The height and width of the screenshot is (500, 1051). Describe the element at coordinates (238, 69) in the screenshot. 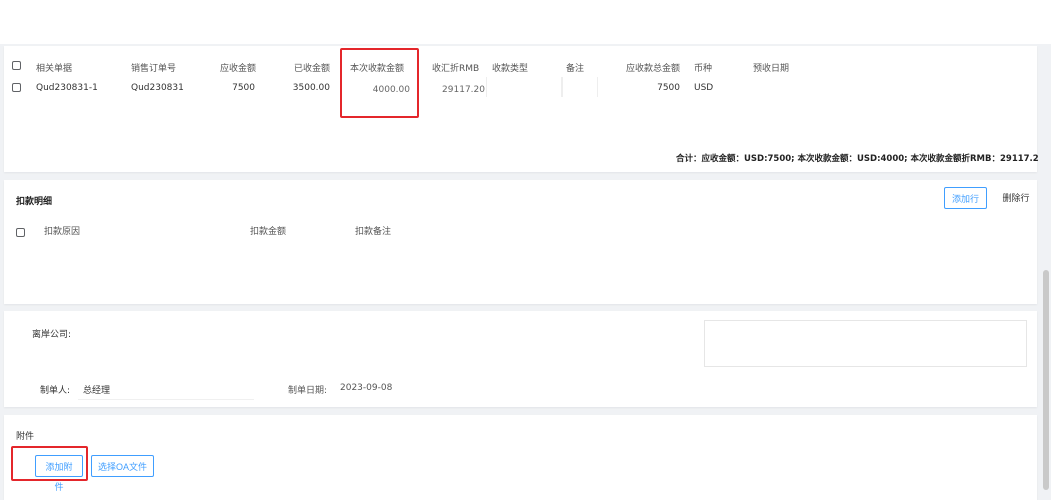

I see `col-header-receivable: 应收金额` at that location.